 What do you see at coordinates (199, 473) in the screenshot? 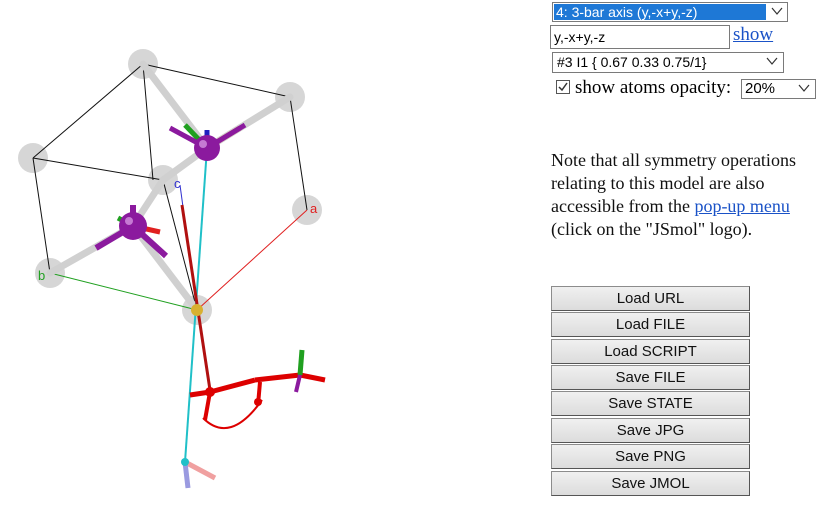
I see `transformed-atom` at bounding box center [199, 473].